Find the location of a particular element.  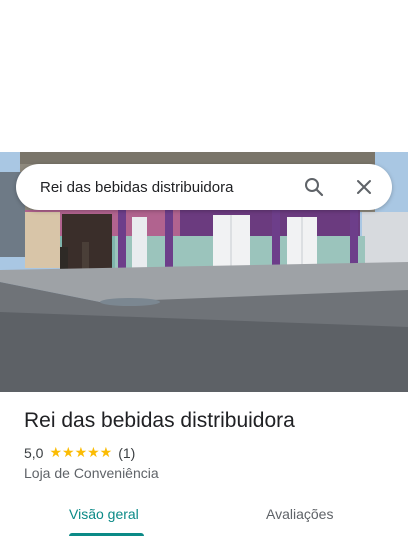

rating-stars-icon: ★★★★★ is located at coordinates (81, 452).